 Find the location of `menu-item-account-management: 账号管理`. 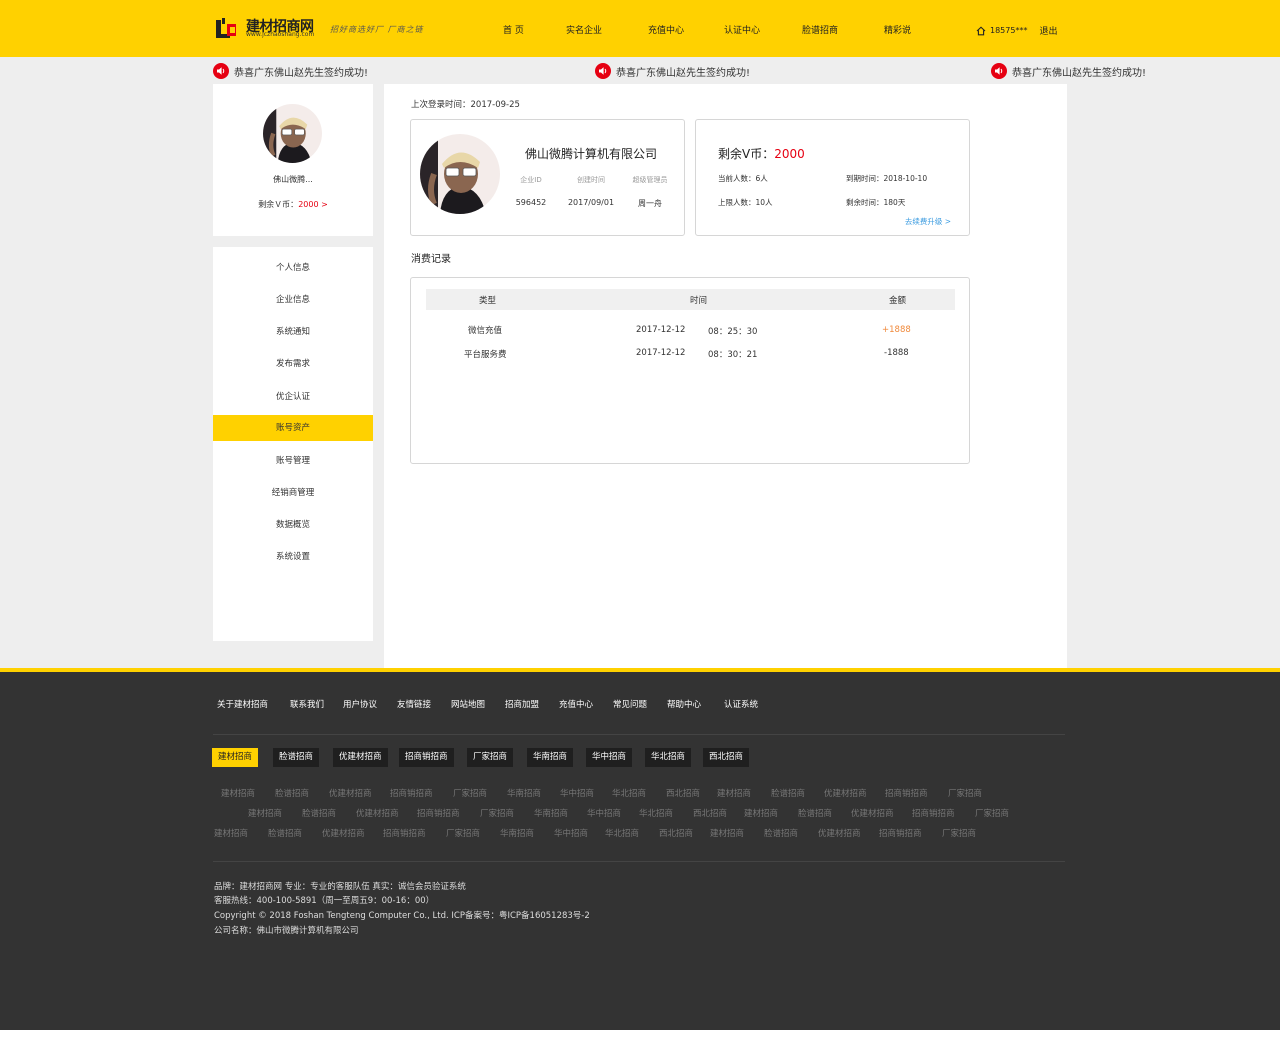

menu-item-account-management: 账号管理 is located at coordinates (293, 461).